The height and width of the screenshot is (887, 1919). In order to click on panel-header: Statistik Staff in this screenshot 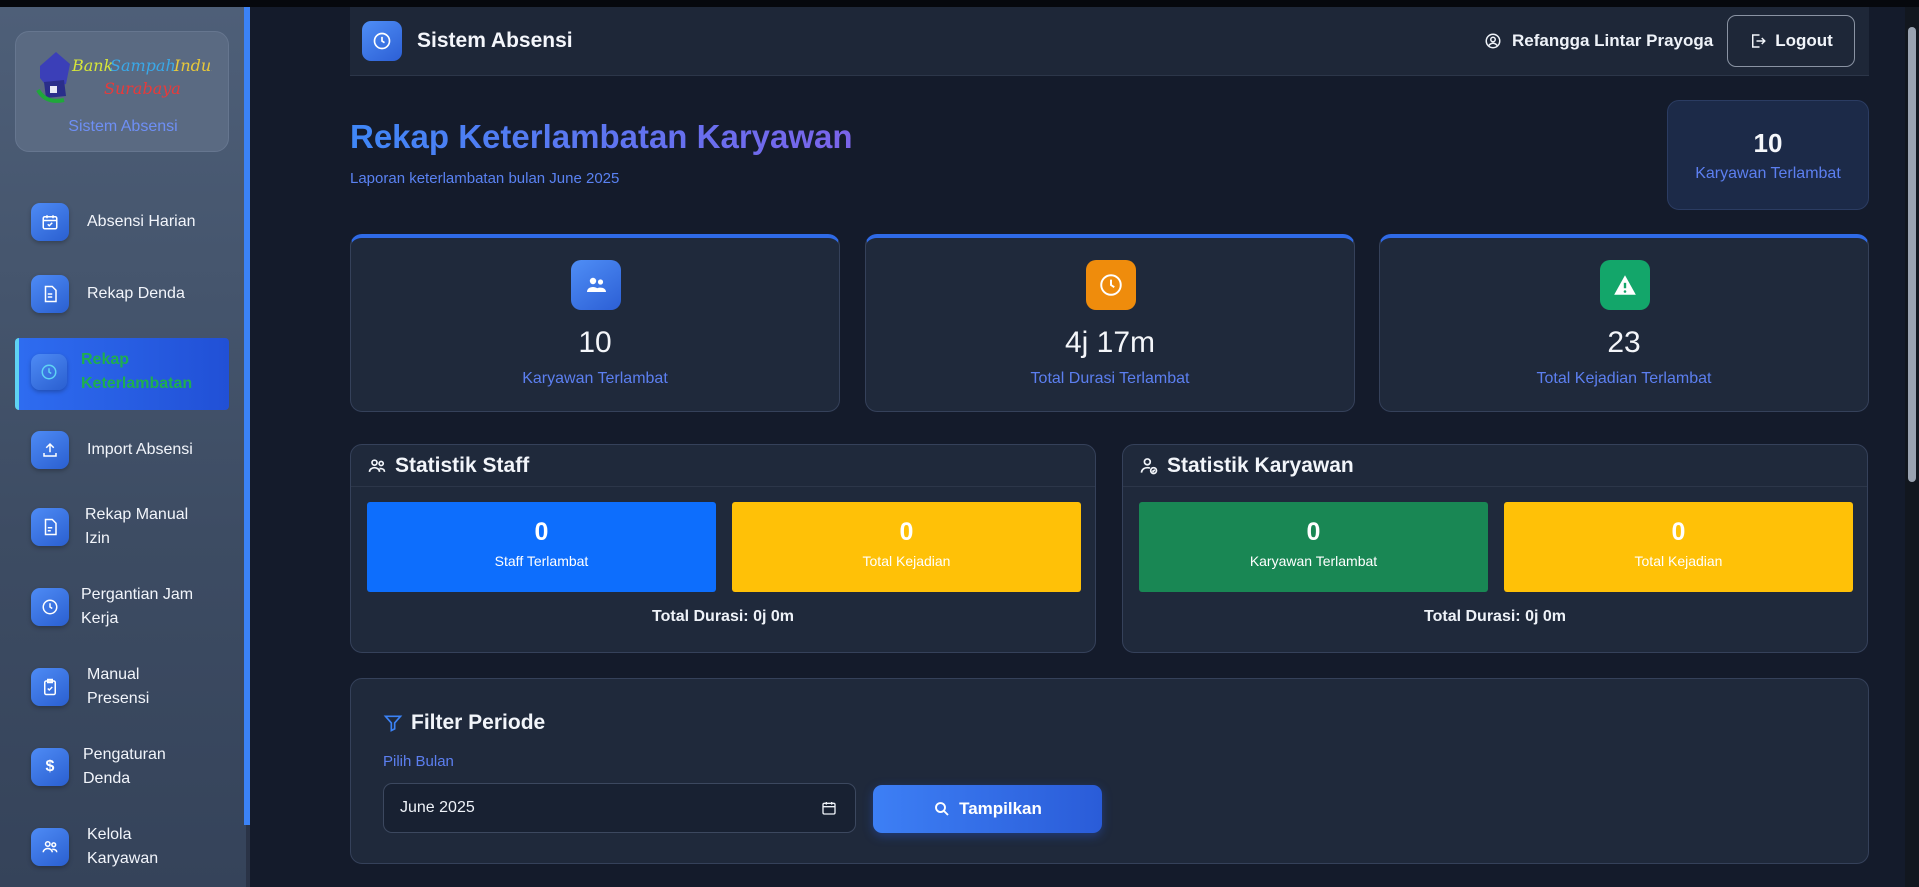, I will do `click(723, 466)`.